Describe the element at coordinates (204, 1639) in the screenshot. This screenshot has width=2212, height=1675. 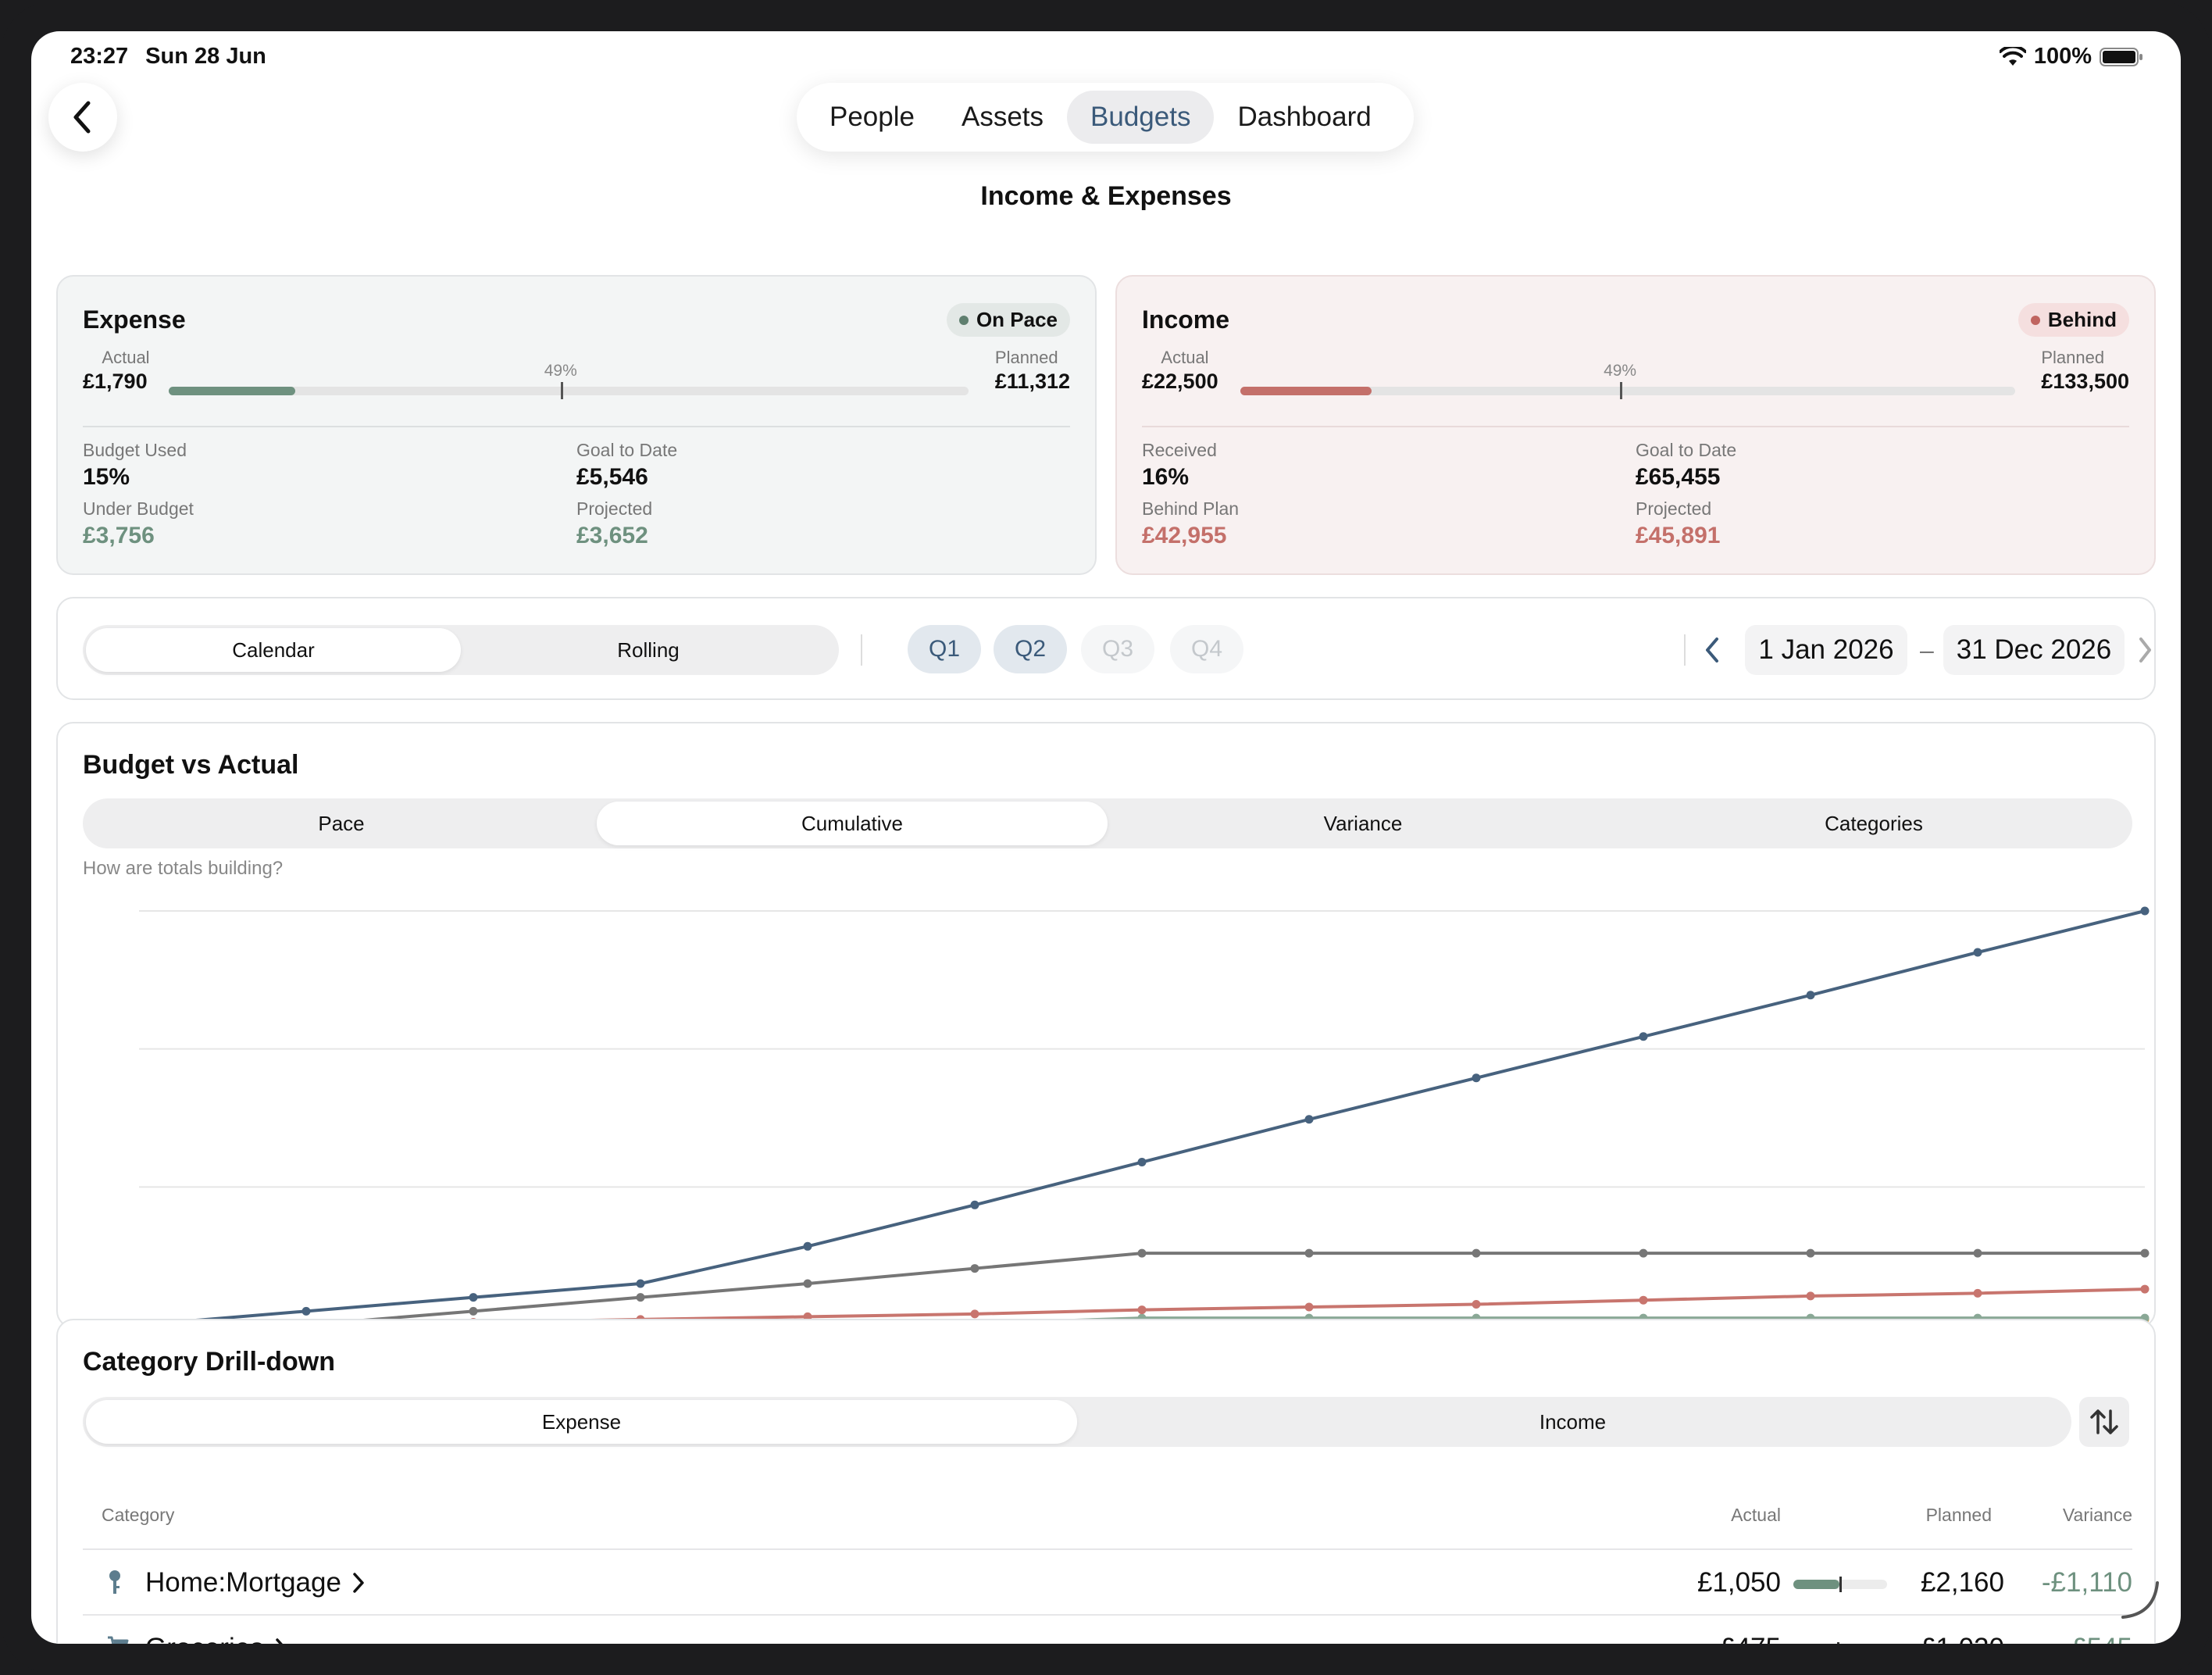
I see `category-label: Groceries` at that location.